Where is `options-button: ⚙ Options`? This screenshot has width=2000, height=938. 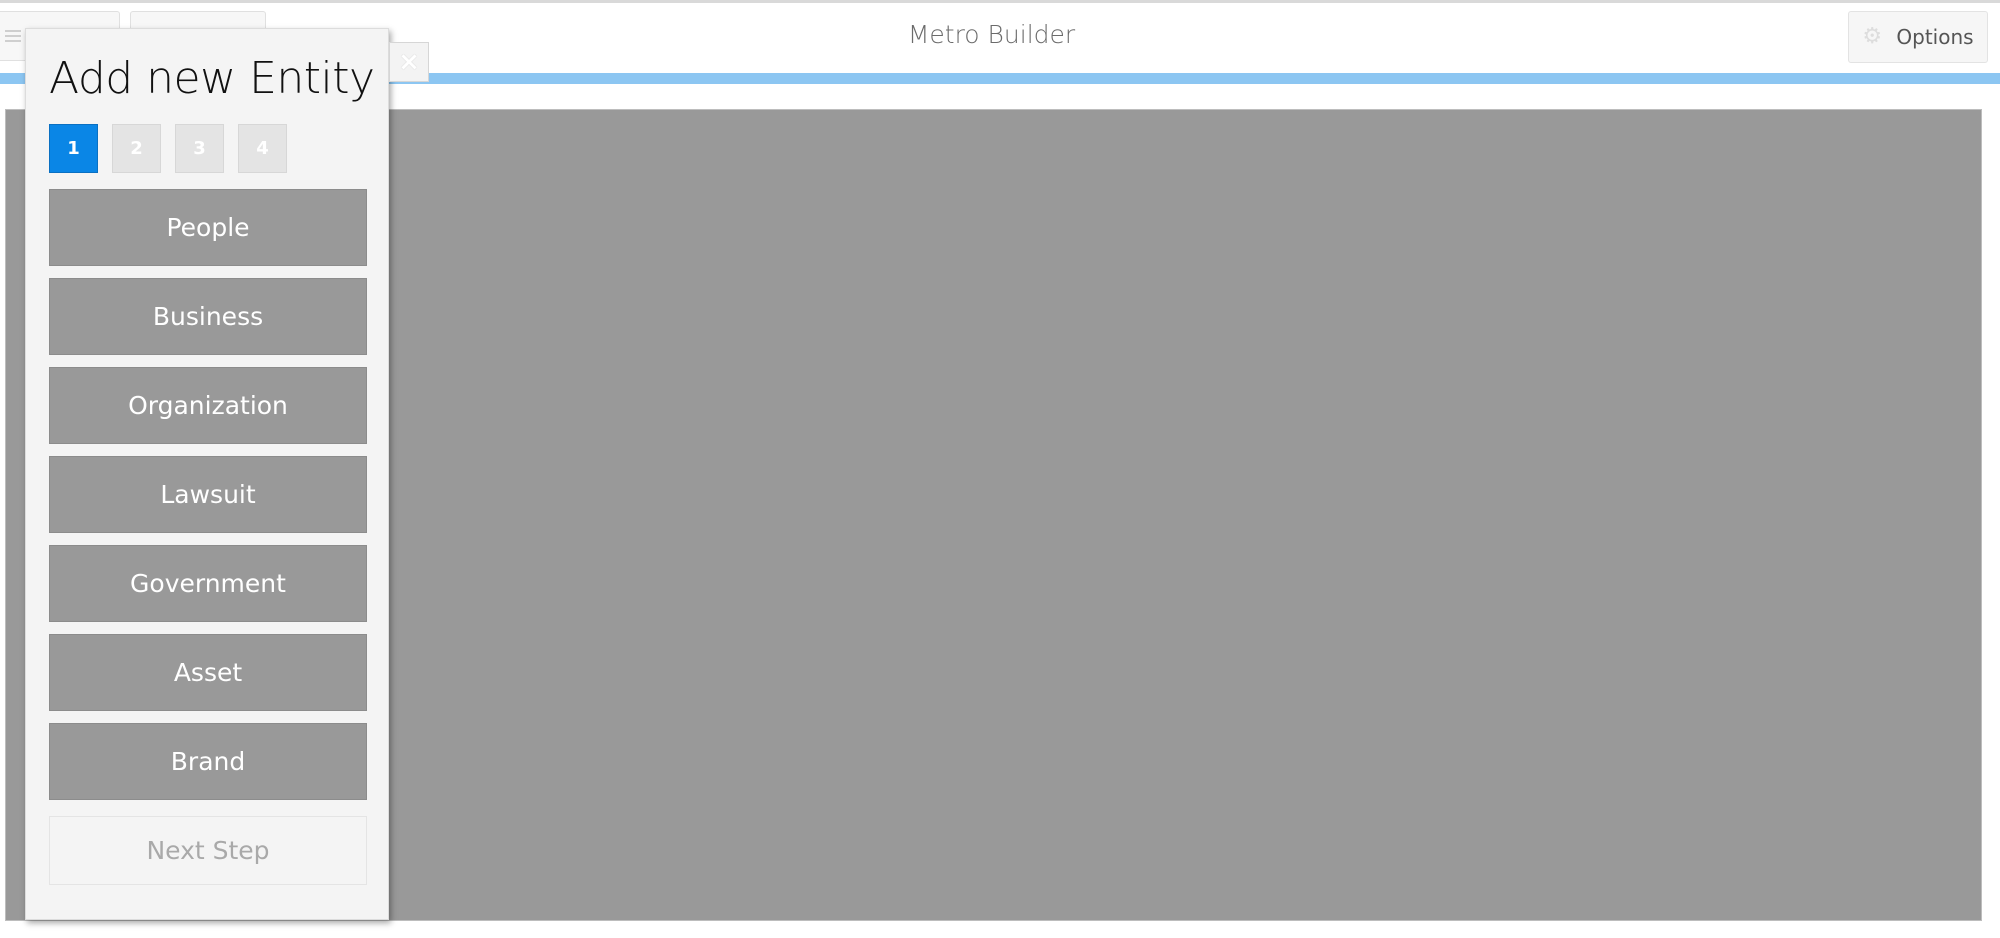
options-button: ⚙ Options is located at coordinates (1918, 37).